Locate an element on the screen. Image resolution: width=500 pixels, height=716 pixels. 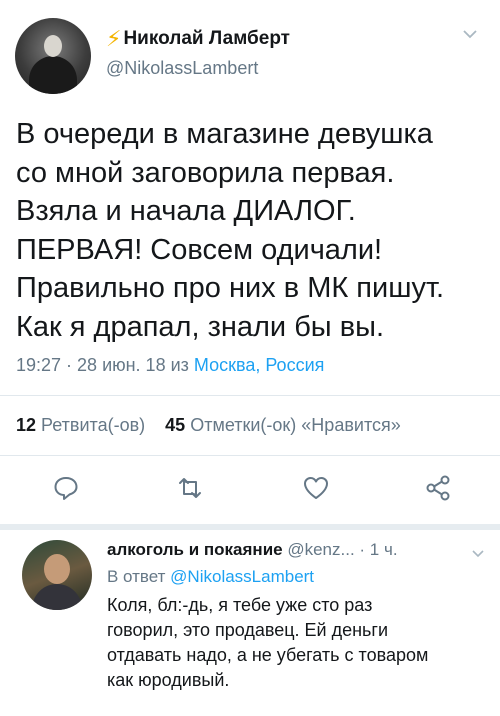
reply-avatar is located at coordinates (57, 575).